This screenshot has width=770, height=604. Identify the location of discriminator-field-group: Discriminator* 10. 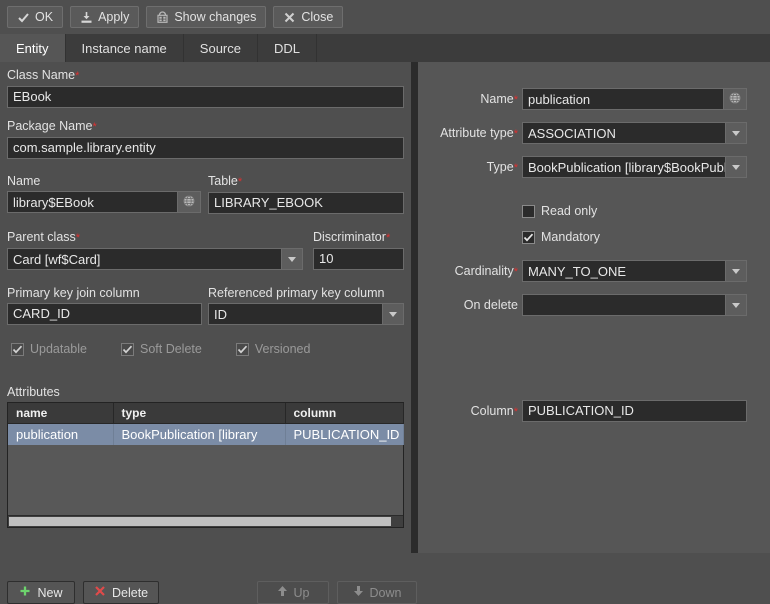
(358, 250).